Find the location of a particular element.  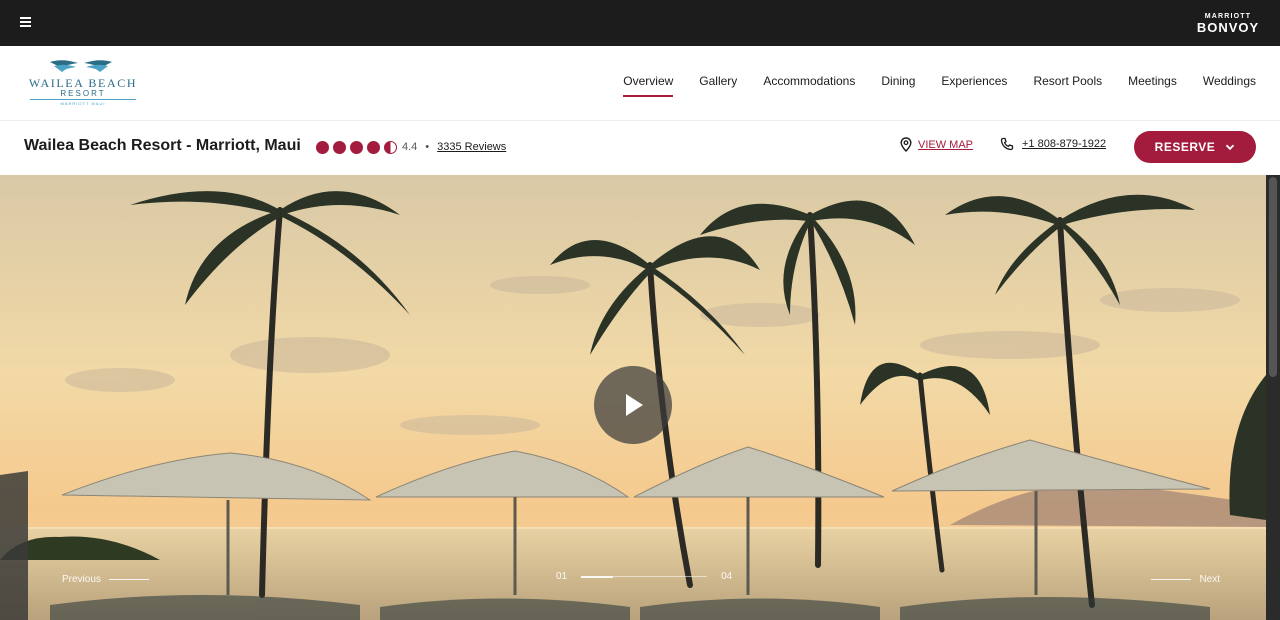

scrollbar-thumb is located at coordinates (1273, 277).